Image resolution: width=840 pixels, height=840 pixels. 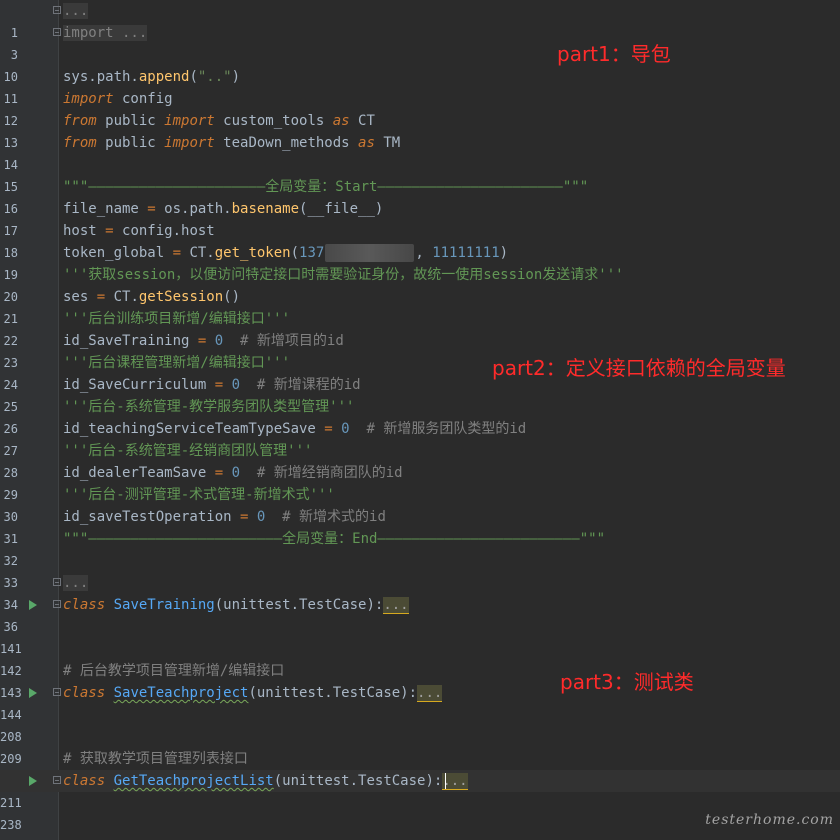 I want to click on code-line: 208, so click(x=420, y=724).